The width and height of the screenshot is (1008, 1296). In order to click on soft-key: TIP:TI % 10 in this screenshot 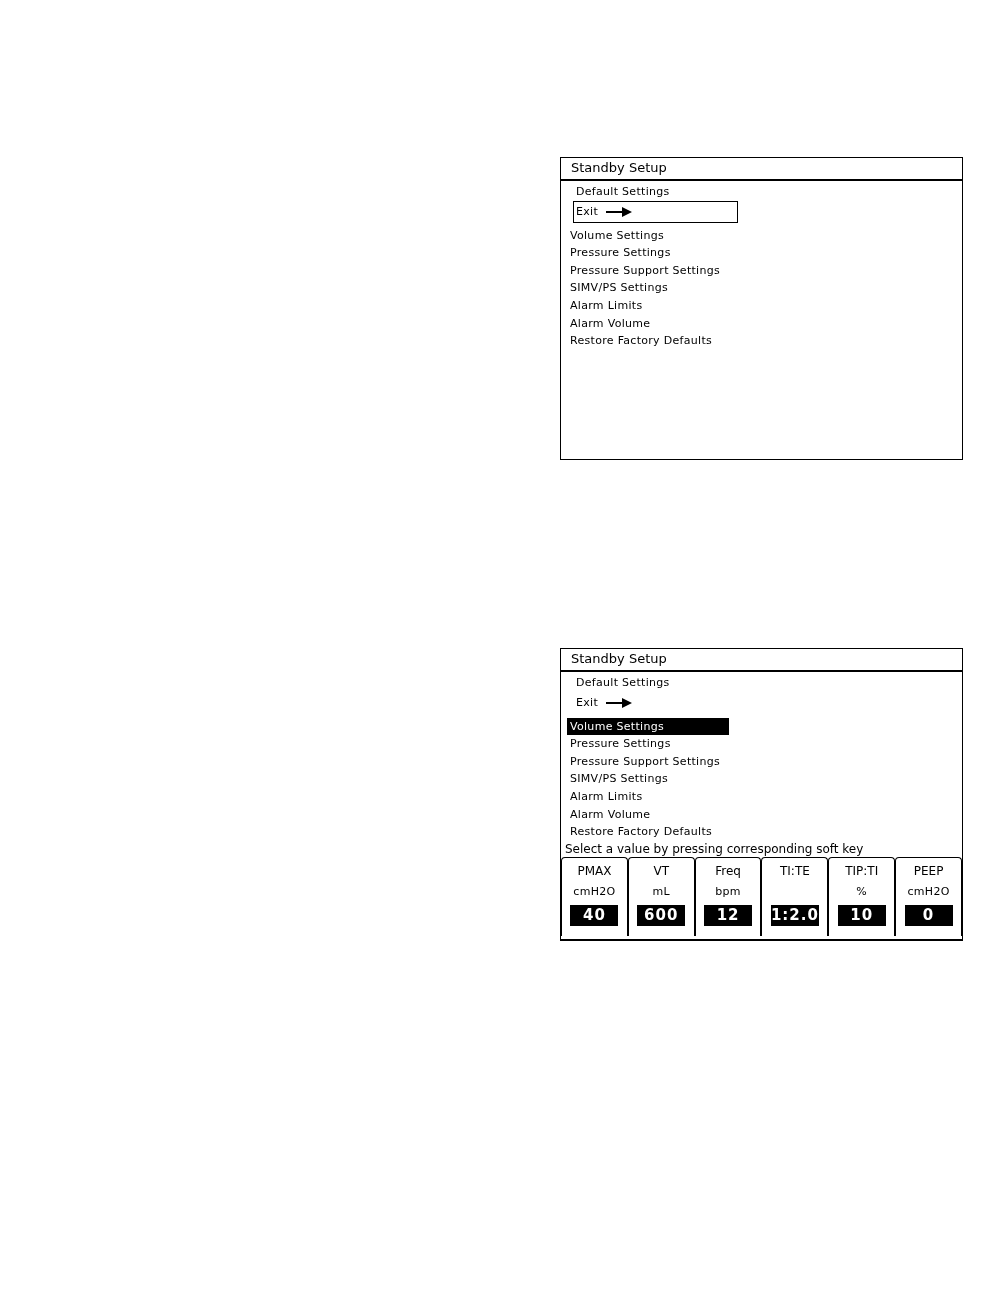, I will do `click(862, 896)`.